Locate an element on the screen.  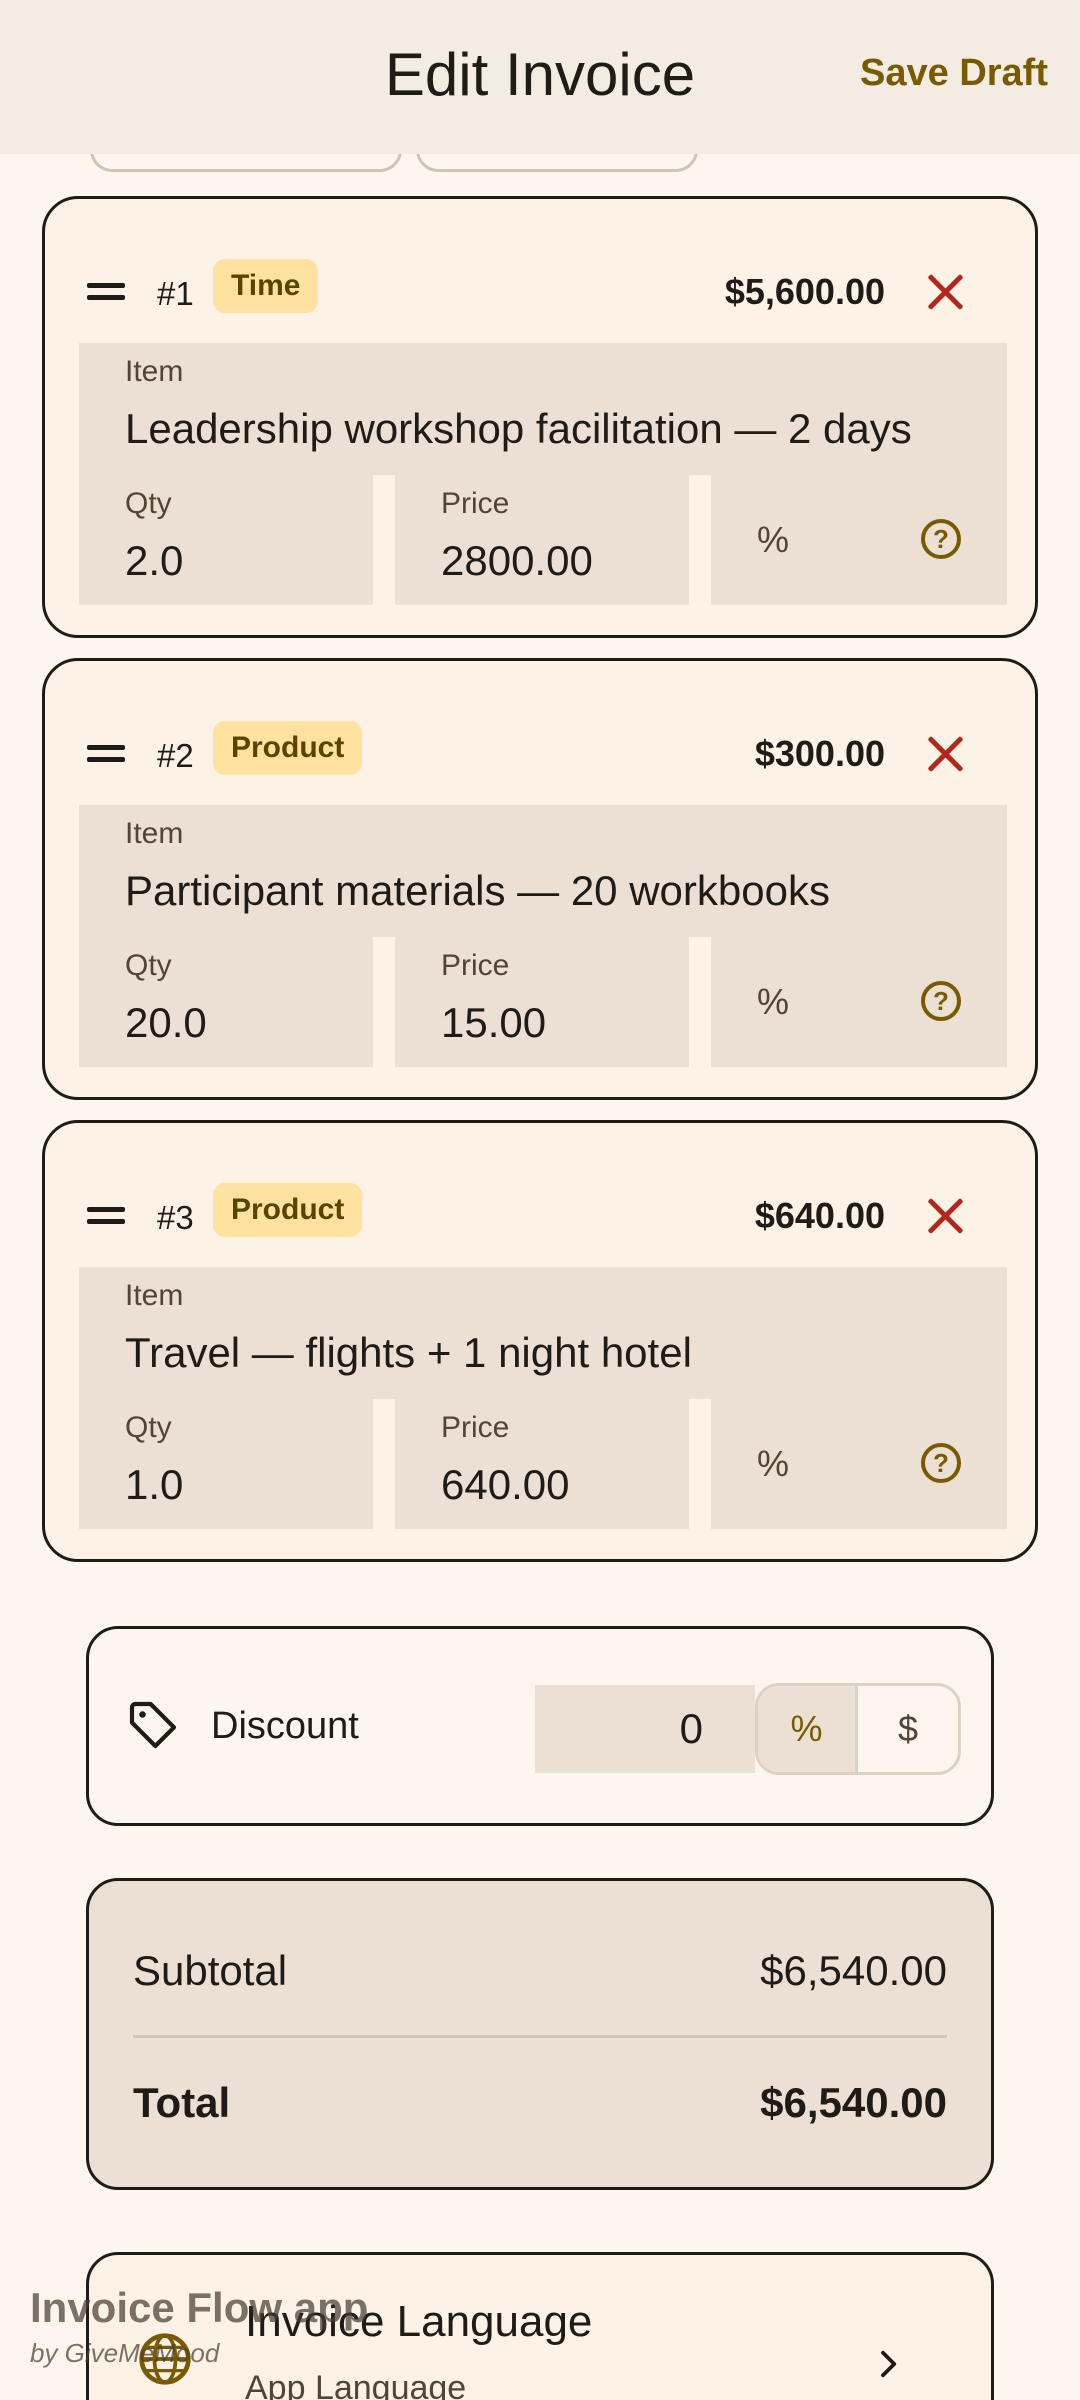
app-watermark: Invoice Flow app by GiveMeMood is located at coordinates (199, 2326).